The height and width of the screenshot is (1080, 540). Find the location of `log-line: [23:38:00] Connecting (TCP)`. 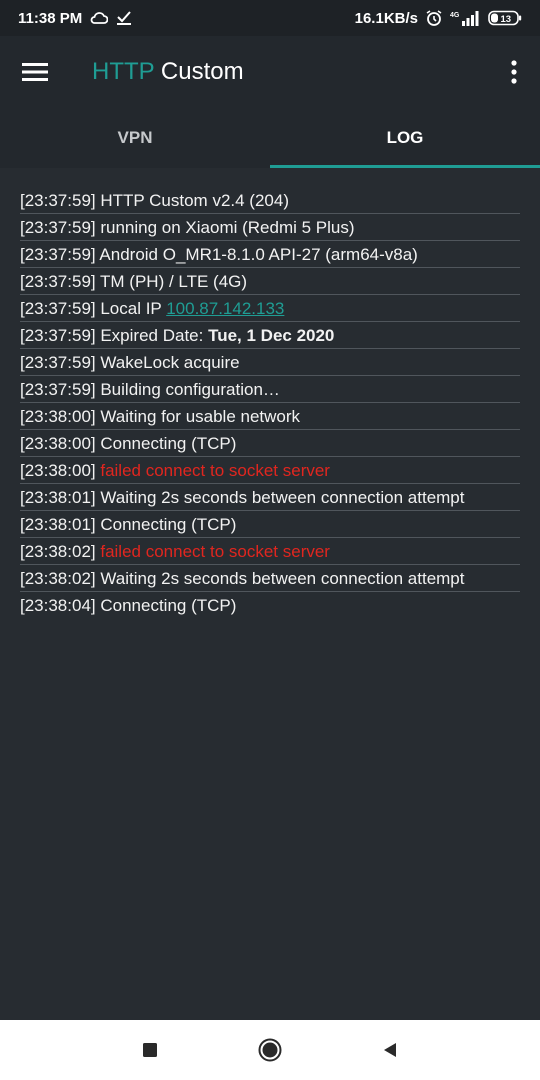

log-line: [23:38:00] Connecting (TCP) is located at coordinates (270, 444).